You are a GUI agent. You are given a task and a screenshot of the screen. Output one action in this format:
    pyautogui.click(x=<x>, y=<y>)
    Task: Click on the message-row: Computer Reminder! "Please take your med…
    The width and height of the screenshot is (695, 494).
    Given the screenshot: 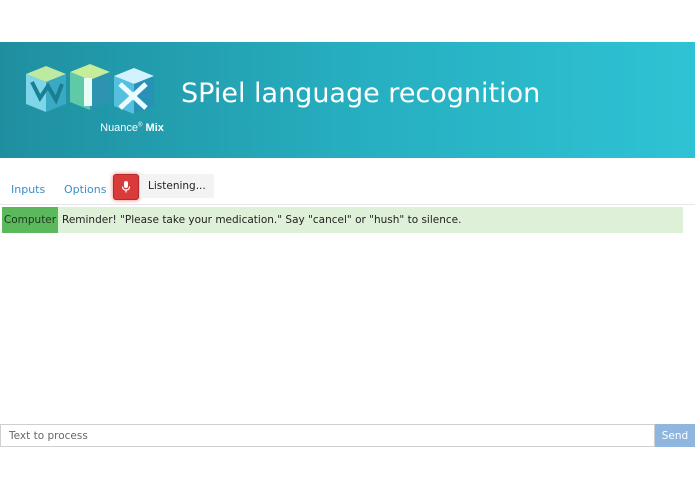 What is the action you would take?
    pyautogui.click(x=342, y=220)
    